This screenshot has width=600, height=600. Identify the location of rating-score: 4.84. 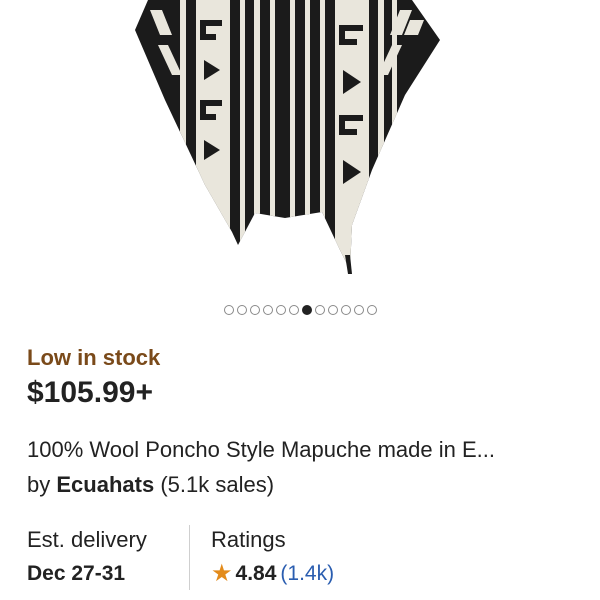
(256, 573).